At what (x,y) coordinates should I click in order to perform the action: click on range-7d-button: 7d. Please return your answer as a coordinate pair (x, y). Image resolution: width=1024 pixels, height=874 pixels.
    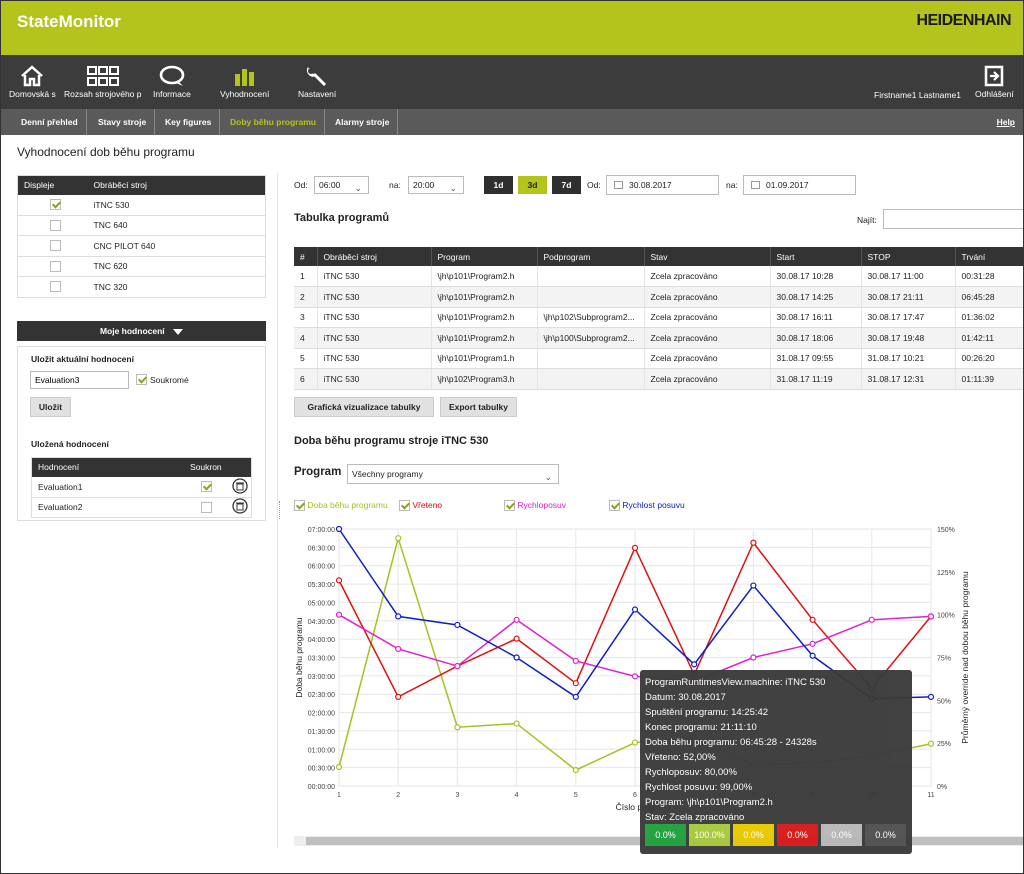
    Looking at the image, I should click on (566, 185).